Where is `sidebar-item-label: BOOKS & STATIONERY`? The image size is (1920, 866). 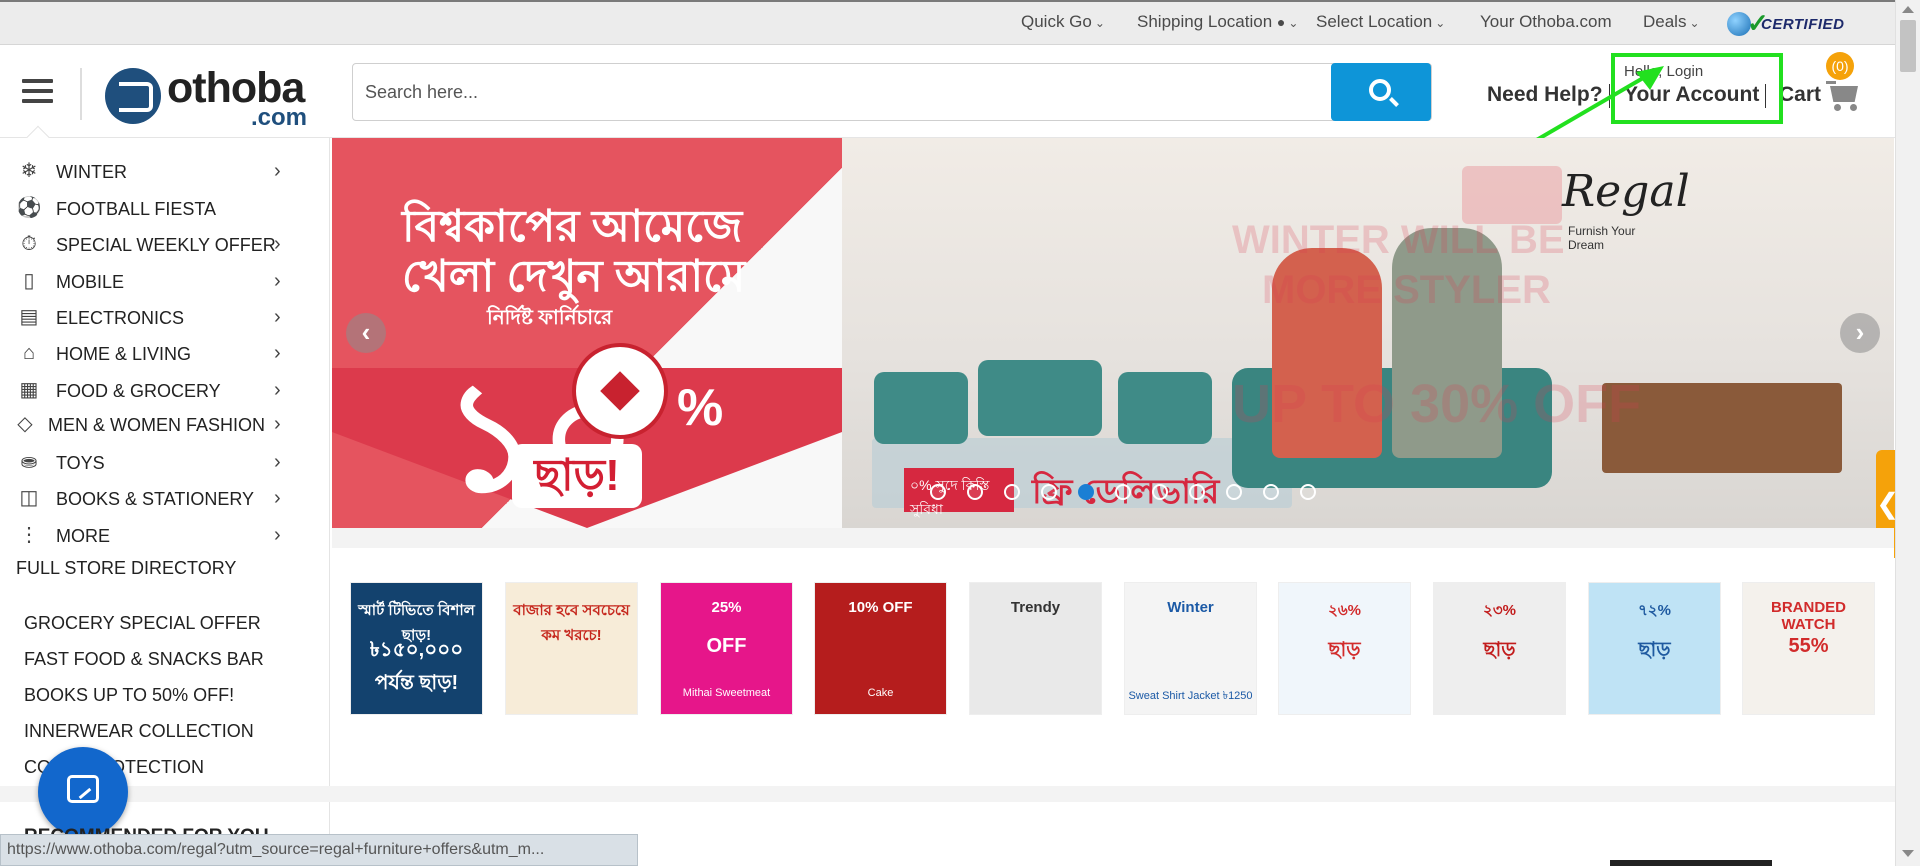 sidebar-item-label: BOOKS & STATIONERY is located at coordinates (155, 499).